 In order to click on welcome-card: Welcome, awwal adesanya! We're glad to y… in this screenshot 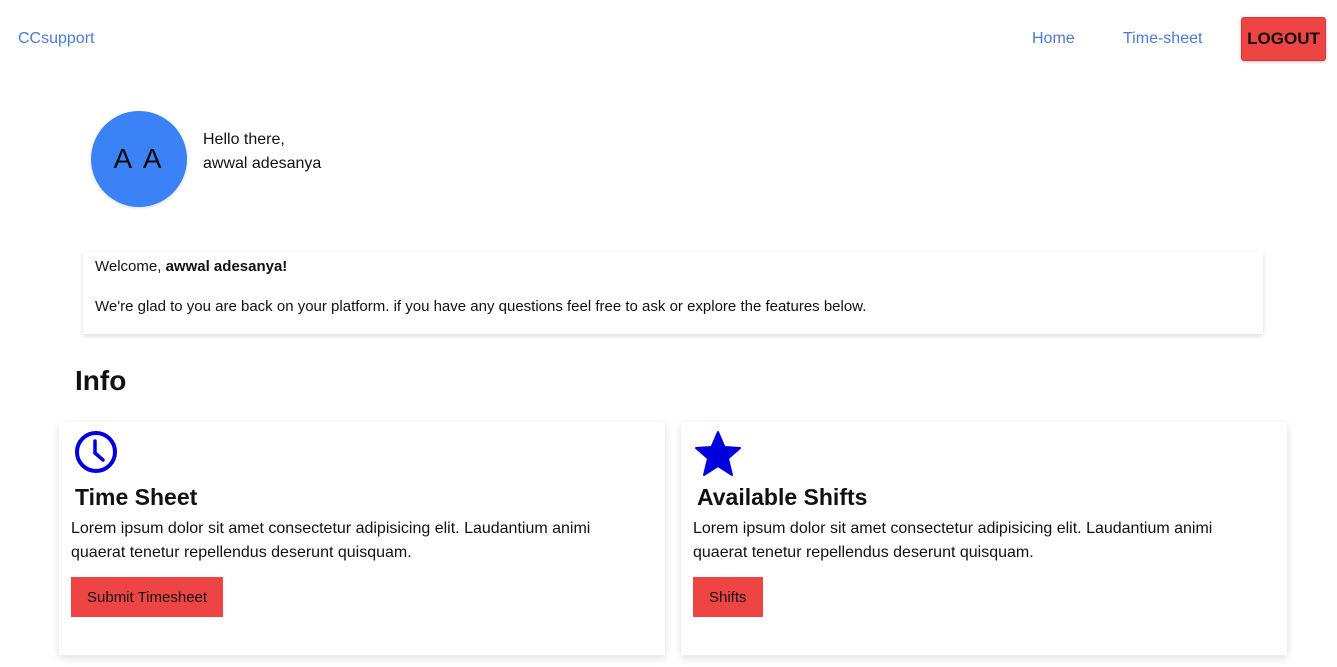, I will do `click(673, 293)`.